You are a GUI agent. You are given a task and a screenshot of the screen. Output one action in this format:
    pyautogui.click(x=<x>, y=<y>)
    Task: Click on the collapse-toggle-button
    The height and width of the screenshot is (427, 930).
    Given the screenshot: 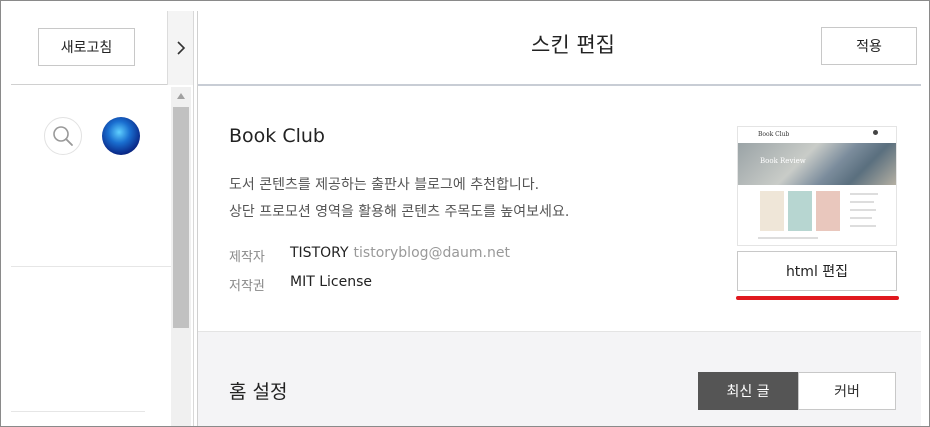 What is the action you would take?
    pyautogui.click(x=180, y=48)
    